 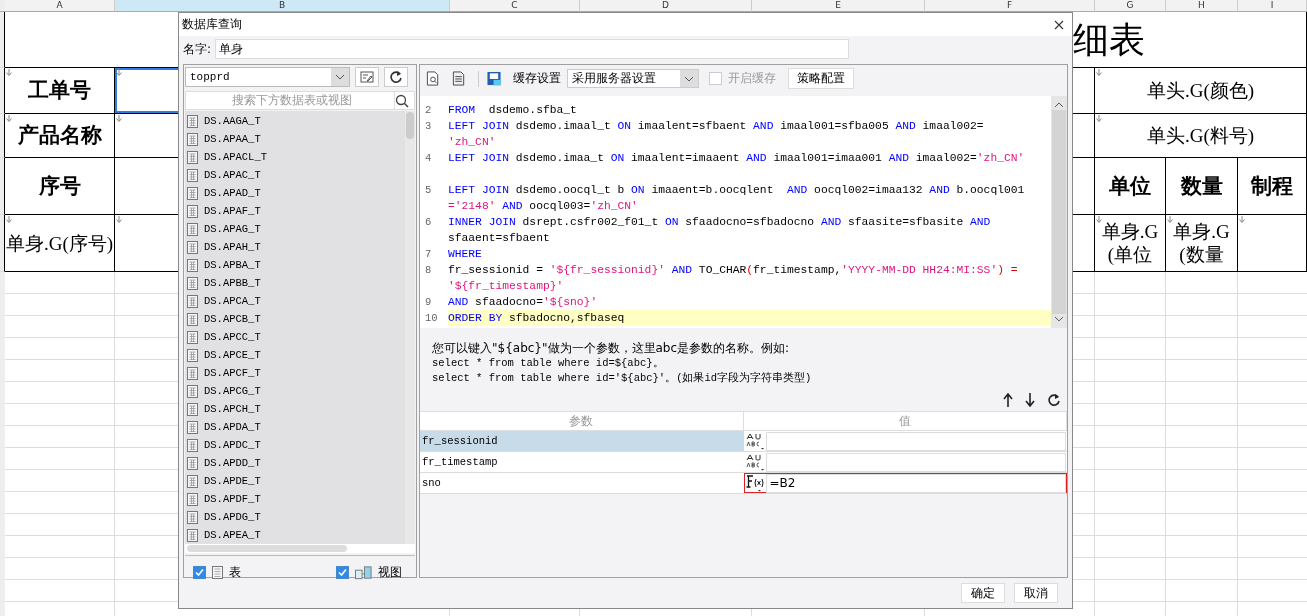 What do you see at coordinates (1030, 400) in the screenshot?
I see `move-down-icon` at bounding box center [1030, 400].